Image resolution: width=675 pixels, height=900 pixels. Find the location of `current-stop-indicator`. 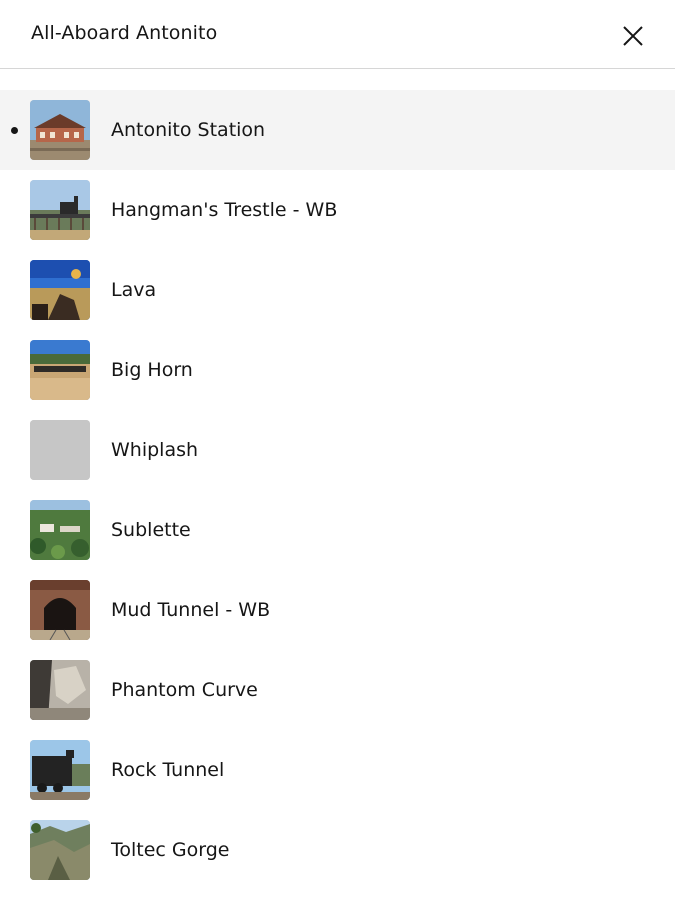

current-stop-indicator is located at coordinates (14, 130).